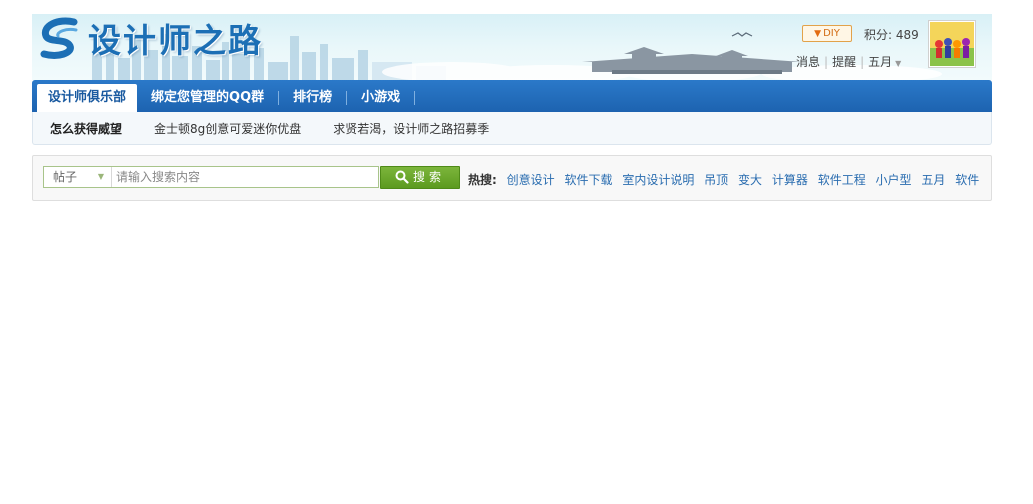  What do you see at coordinates (967, 180) in the screenshot?
I see `hot-search-link: 软件` at bounding box center [967, 180].